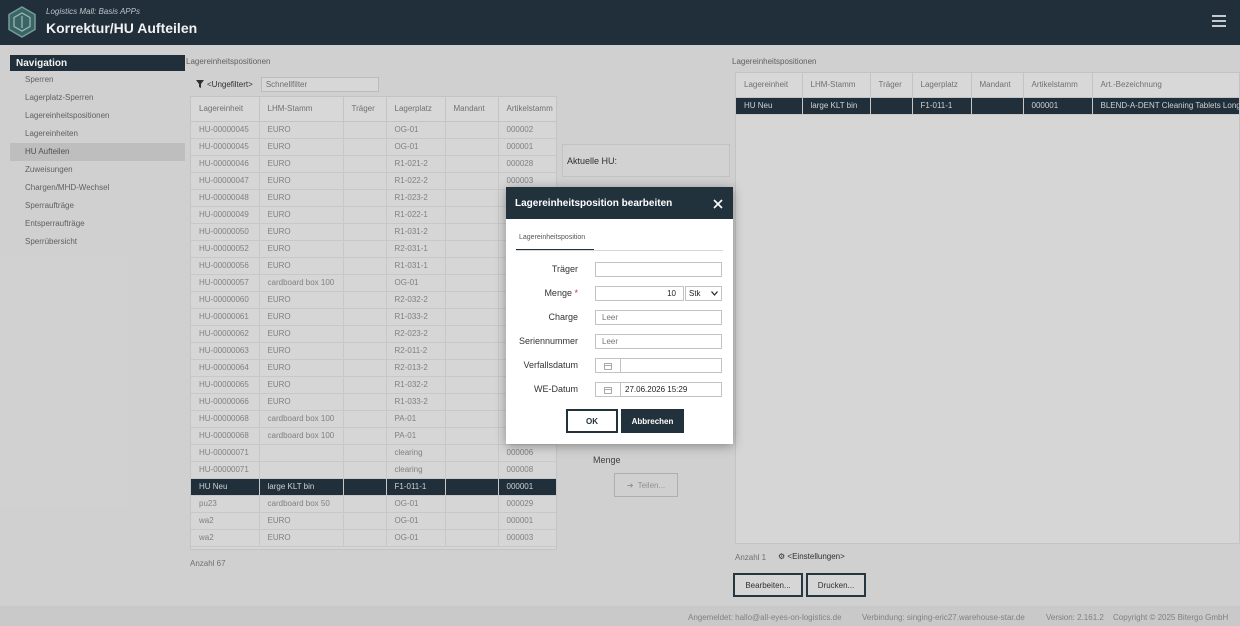 This screenshot has height=626, width=1240. What do you see at coordinates (652, 421) in the screenshot?
I see `cancel-button: Abbrechen` at bounding box center [652, 421].